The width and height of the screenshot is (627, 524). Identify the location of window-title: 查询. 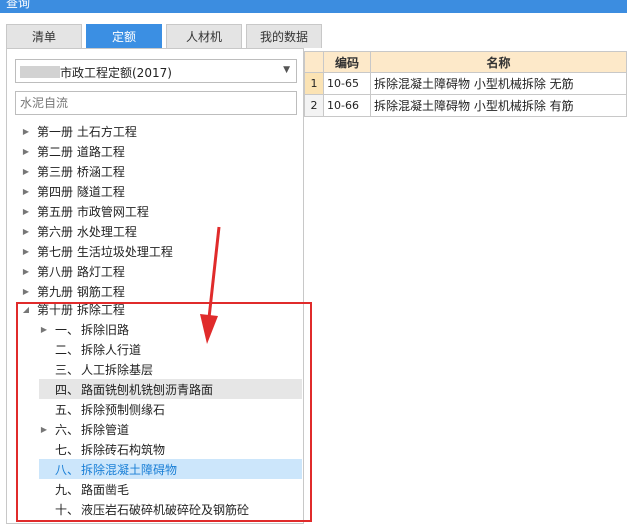
(18, 5).